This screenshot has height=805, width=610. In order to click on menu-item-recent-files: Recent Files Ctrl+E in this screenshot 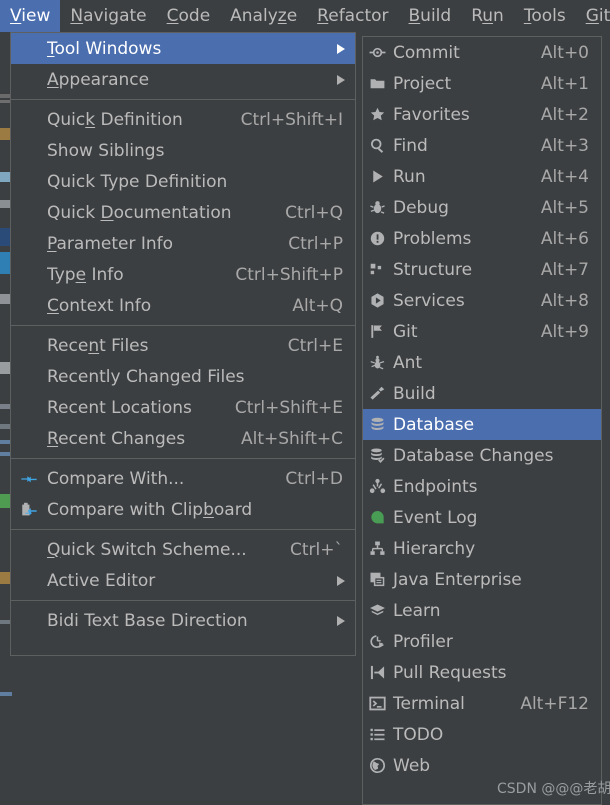, I will do `click(183, 345)`.